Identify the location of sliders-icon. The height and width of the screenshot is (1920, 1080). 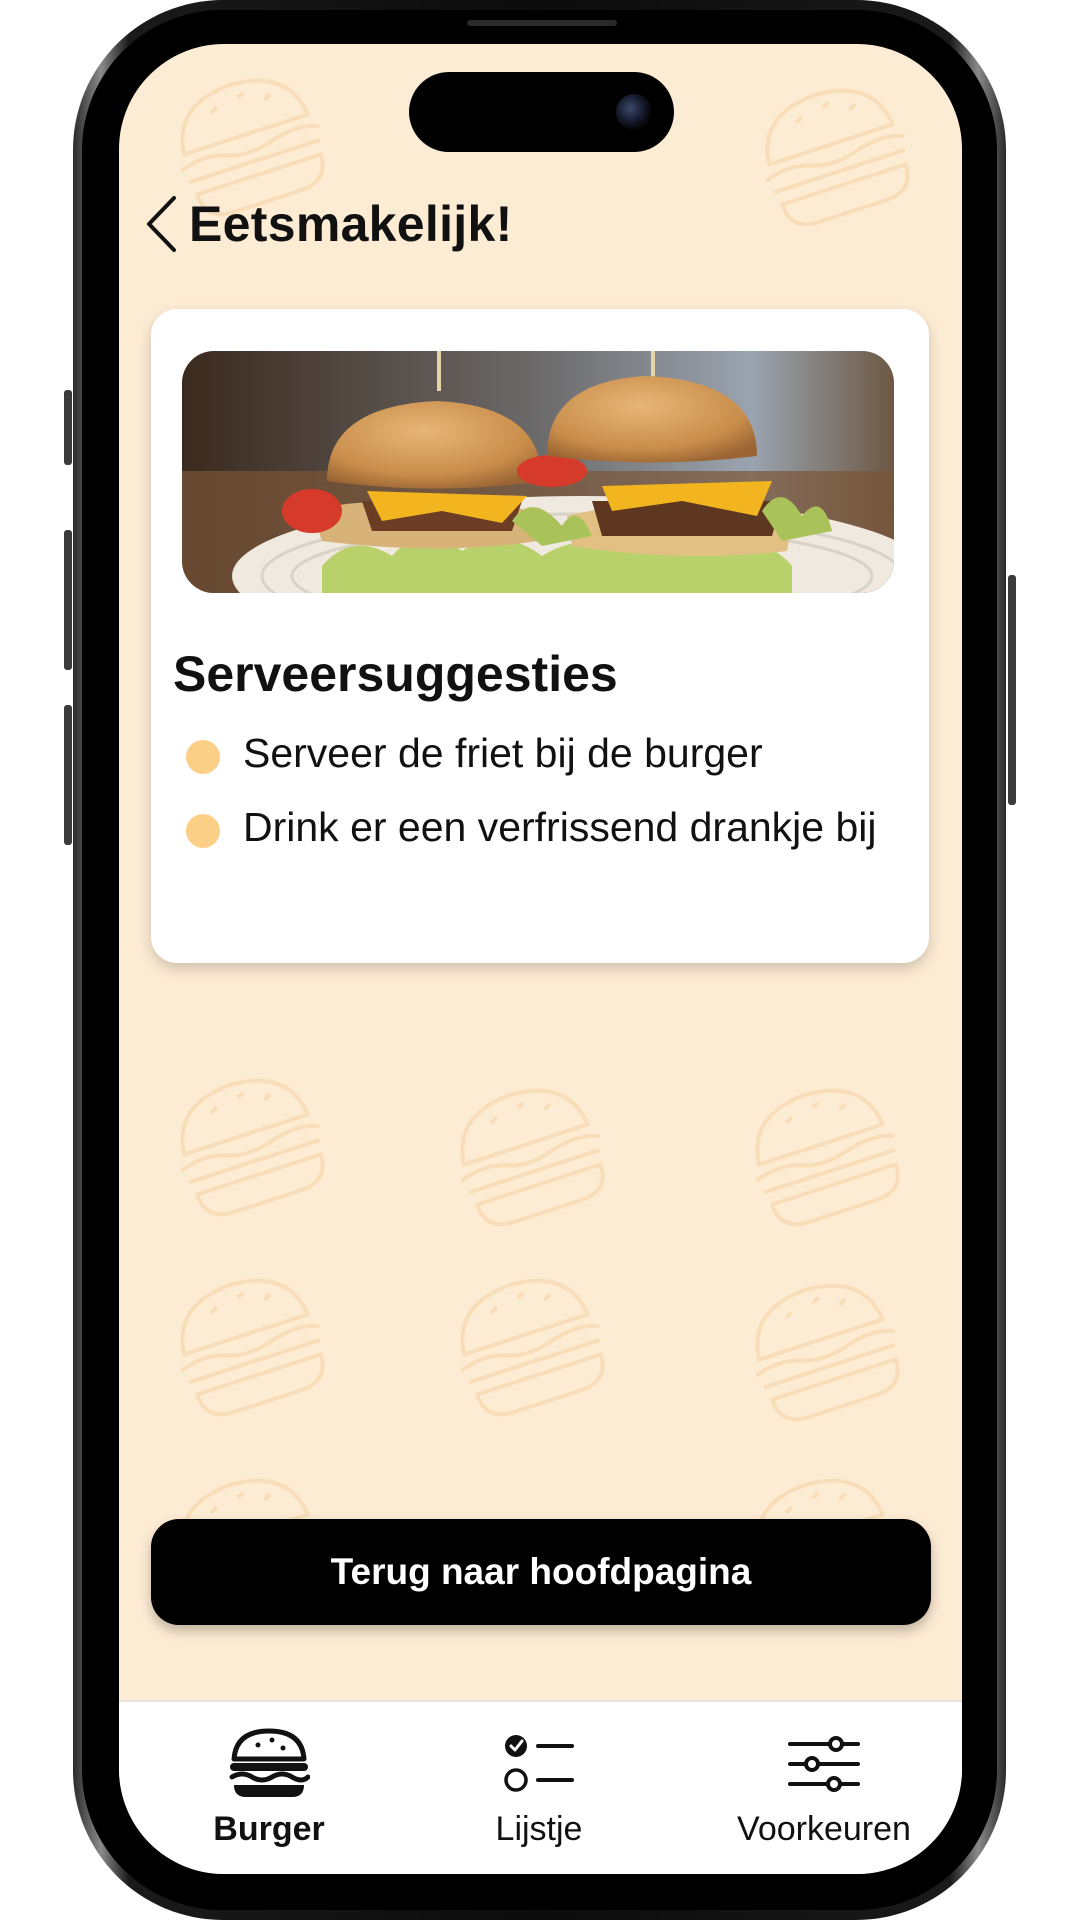
(824, 1764).